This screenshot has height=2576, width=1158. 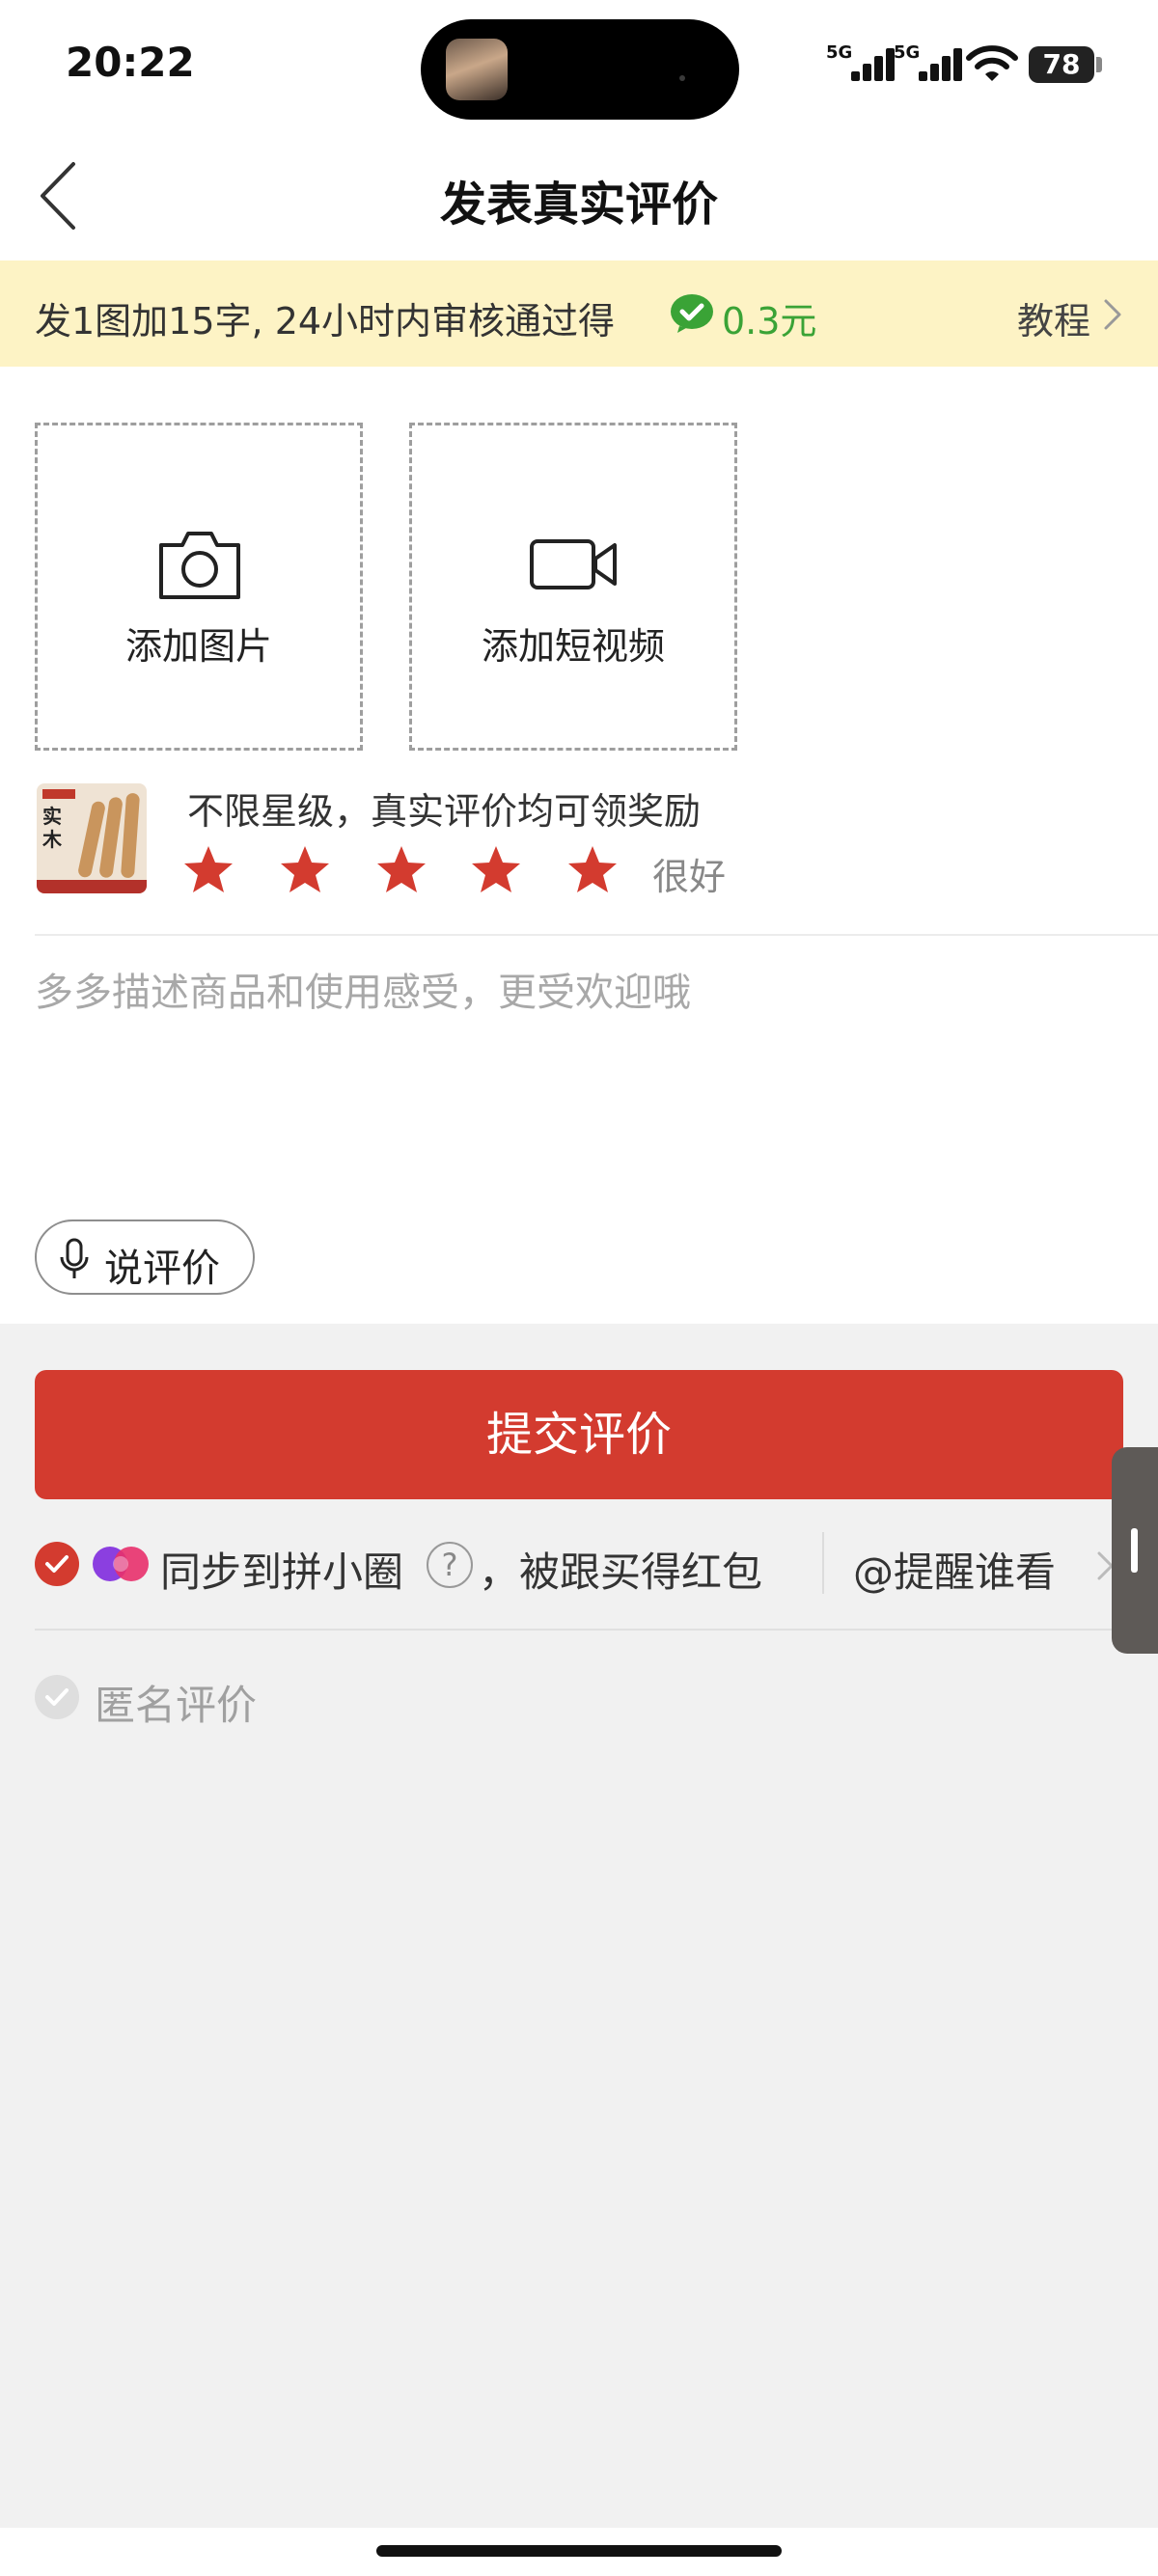 What do you see at coordinates (477, 69) in the screenshot?
I see `avatar` at bounding box center [477, 69].